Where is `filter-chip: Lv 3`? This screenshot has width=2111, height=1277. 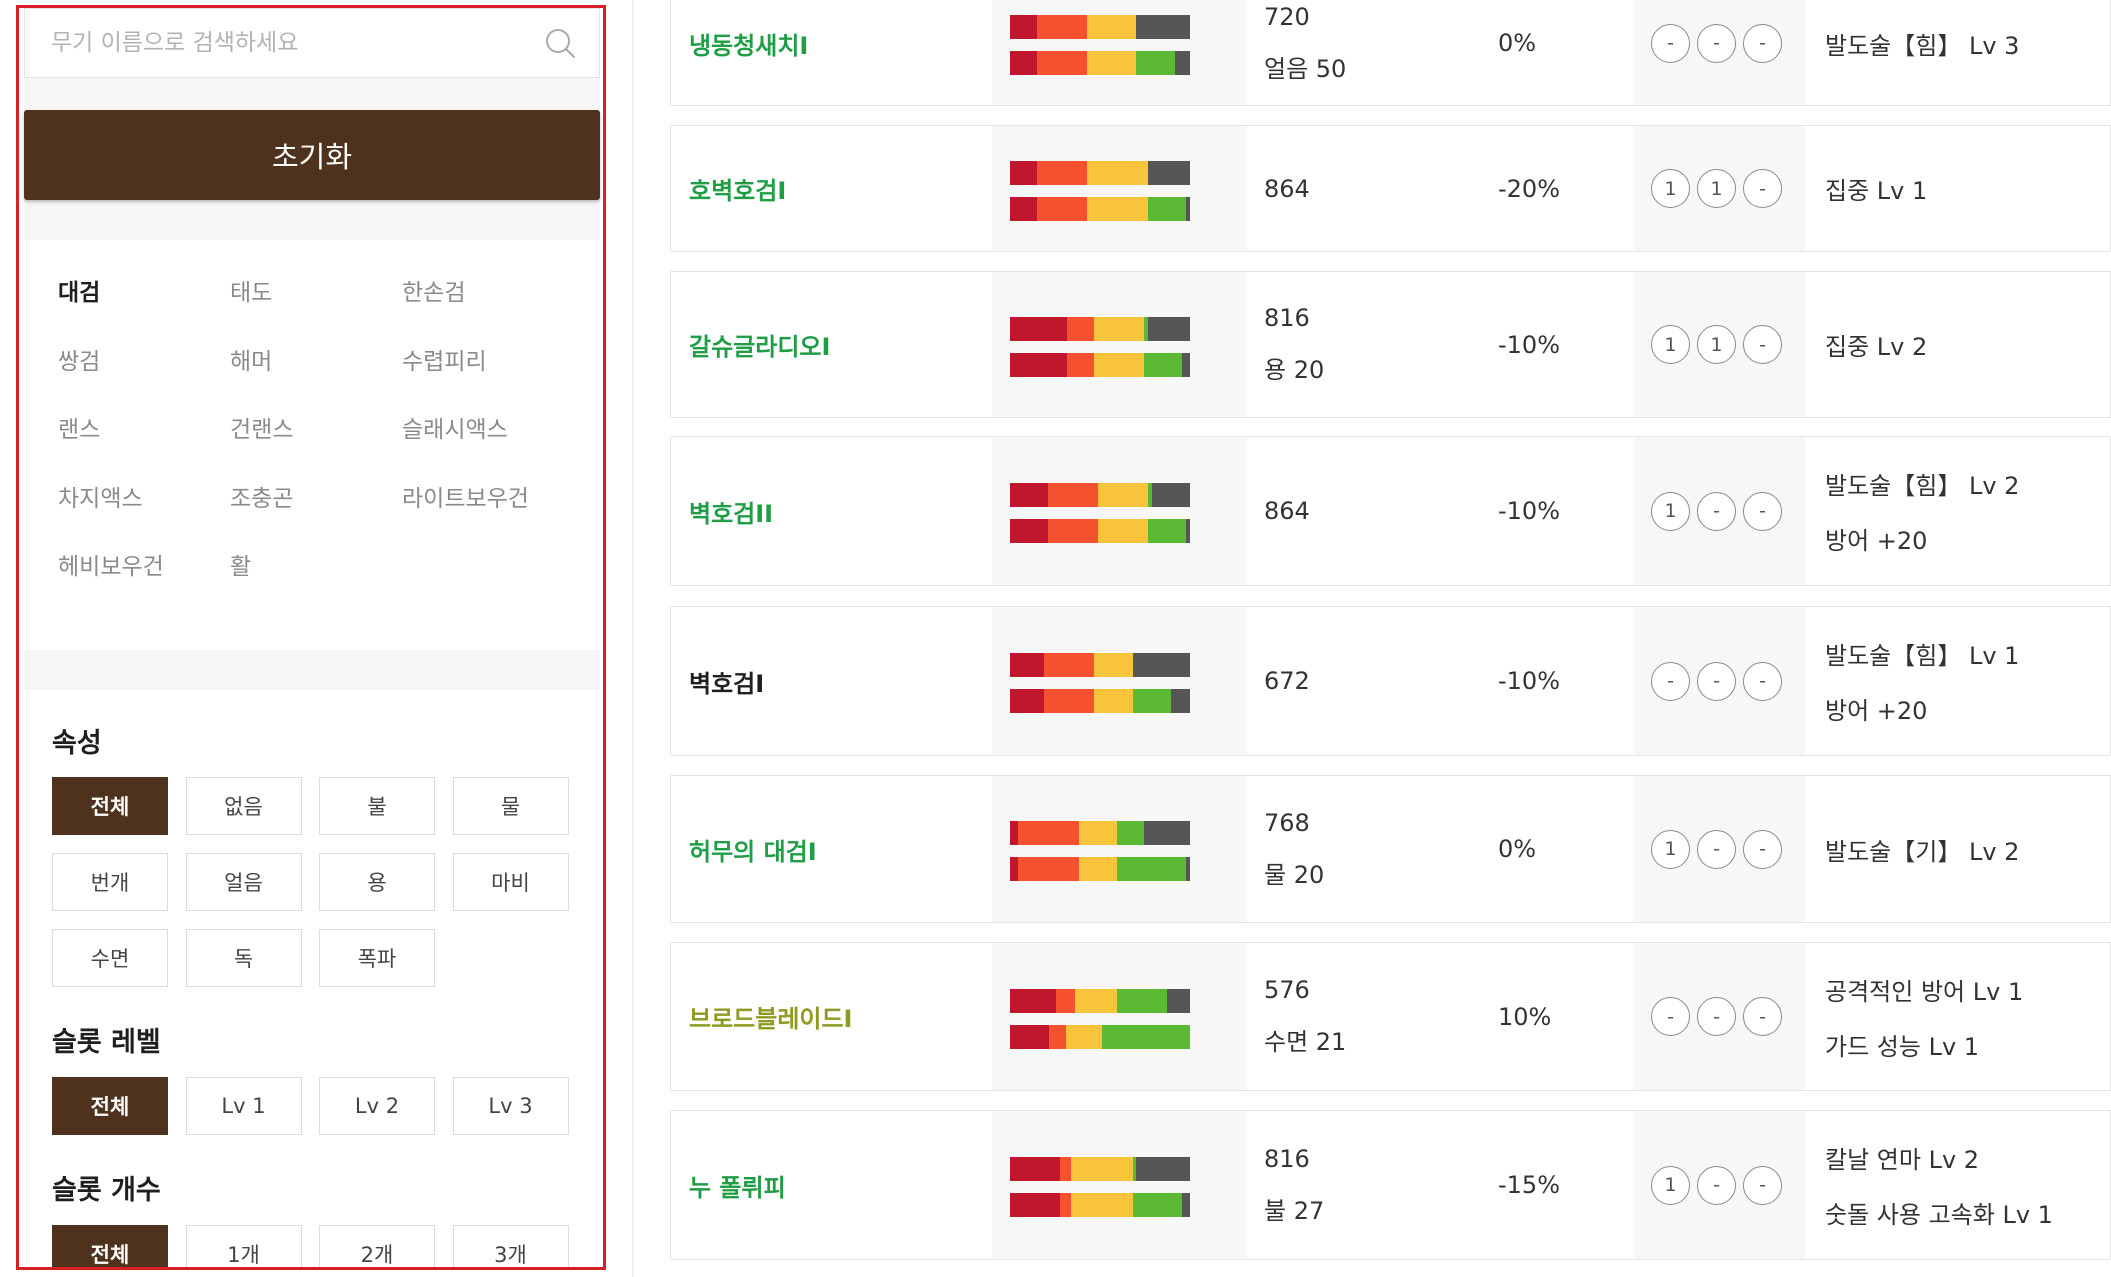 filter-chip: Lv 3 is located at coordinates (510, 1106).